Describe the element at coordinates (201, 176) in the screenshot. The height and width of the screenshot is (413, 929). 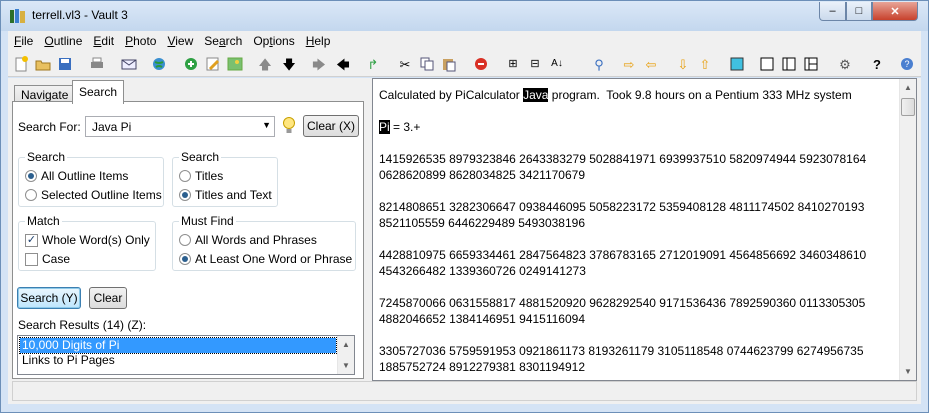
I see `titles-option: Titles` at that location.